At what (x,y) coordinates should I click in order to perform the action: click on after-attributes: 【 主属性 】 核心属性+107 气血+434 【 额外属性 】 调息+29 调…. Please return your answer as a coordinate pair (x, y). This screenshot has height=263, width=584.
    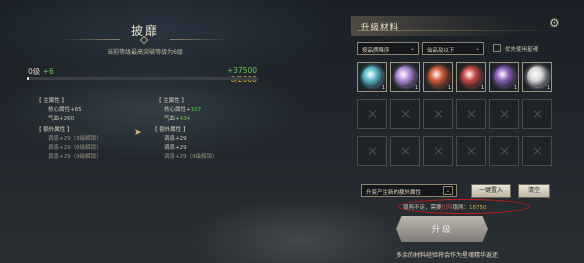
    Looking at the image, I should click on (185, 129).